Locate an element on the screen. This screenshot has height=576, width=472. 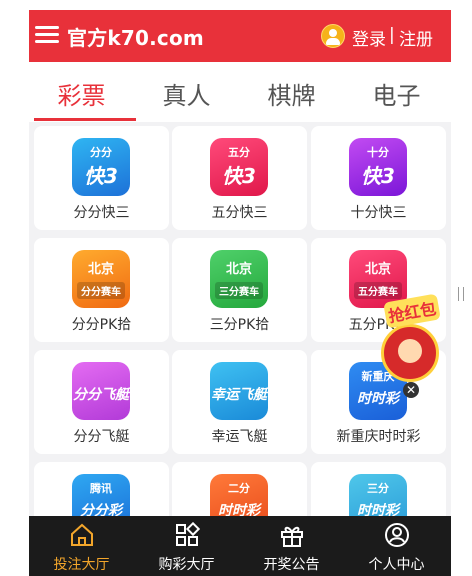
red-envelope-promo: 抢红包 ✕ is located at coordinates (411, 347).